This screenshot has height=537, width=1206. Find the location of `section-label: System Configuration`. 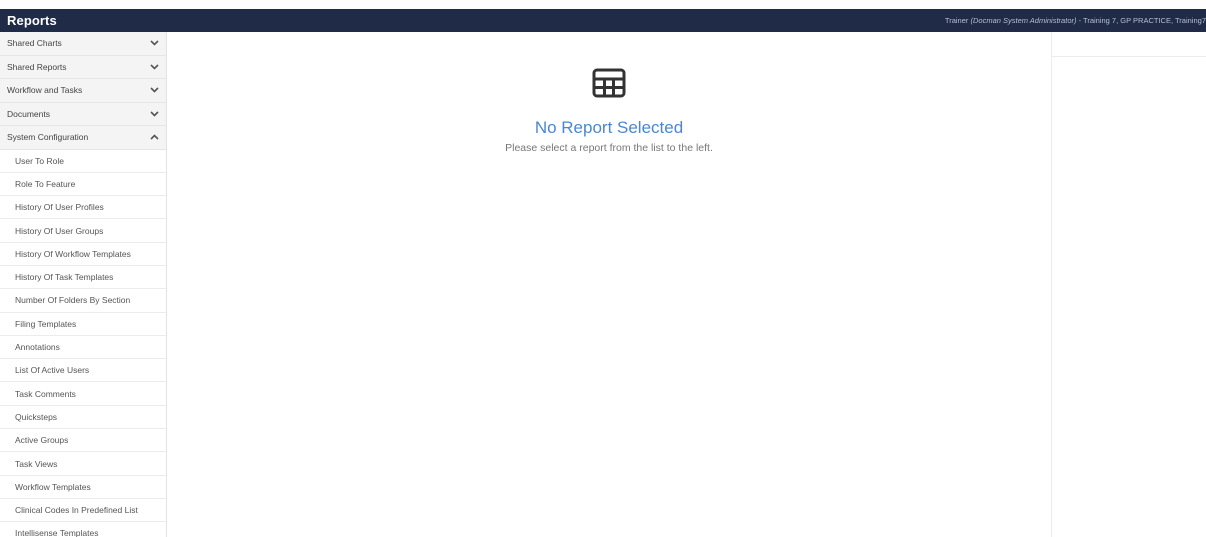

section-label: System Configuration is located at coordinates (48, 137).